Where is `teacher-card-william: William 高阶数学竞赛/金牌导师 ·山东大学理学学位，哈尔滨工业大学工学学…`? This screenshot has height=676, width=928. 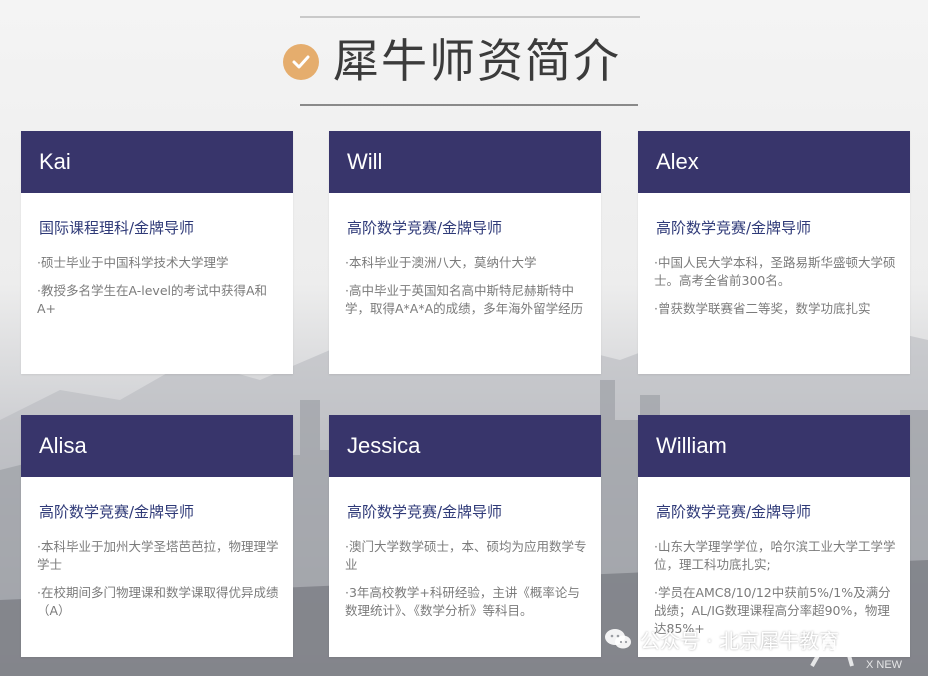 teacher-card-william: William 高阶数学竞赛/金牌导师 ·山东大学理学学位，哈尔滨工业大学工学学… is located at coordinates (774, 536).